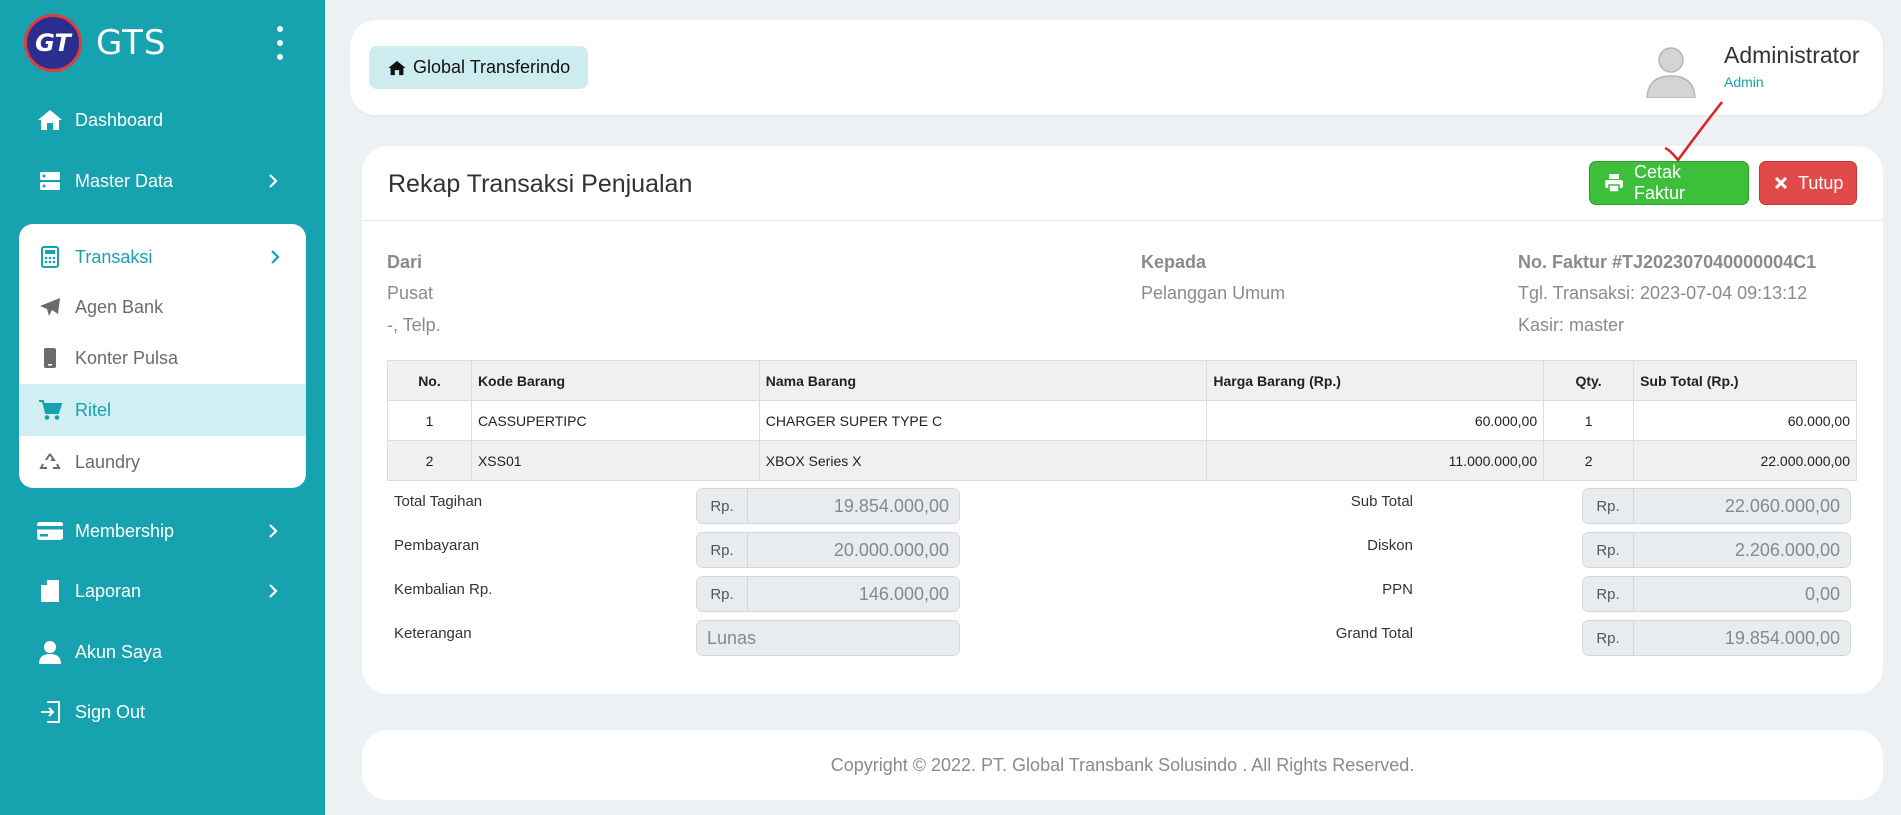 This screenshot has width=1901, height=815. I want to click on brand: GT GTS, so click(95, 43).